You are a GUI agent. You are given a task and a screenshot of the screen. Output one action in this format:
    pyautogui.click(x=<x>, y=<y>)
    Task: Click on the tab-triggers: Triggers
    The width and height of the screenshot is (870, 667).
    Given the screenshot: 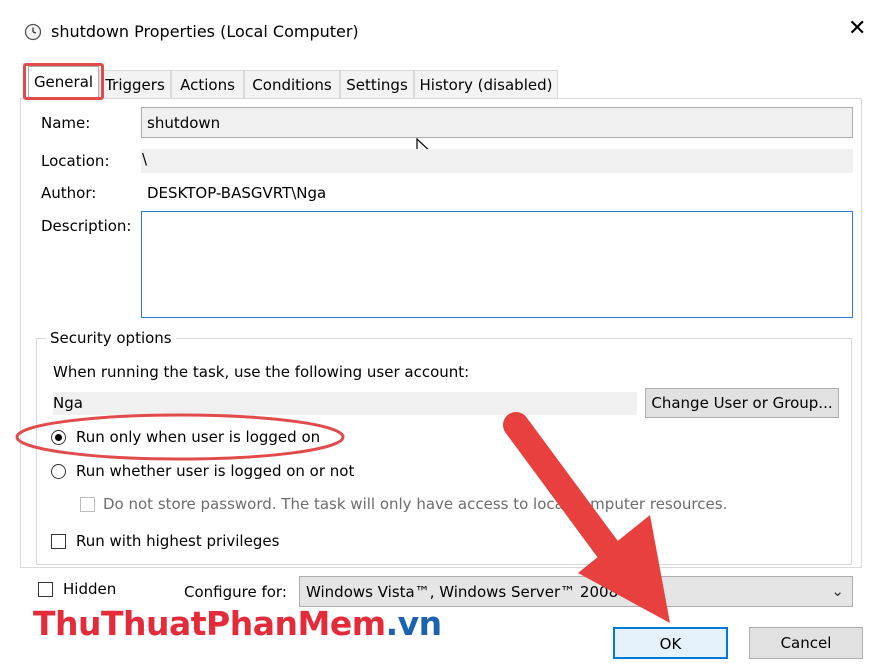 What is the action you would take?
    pyautogui.click(x=135, y=84)
    